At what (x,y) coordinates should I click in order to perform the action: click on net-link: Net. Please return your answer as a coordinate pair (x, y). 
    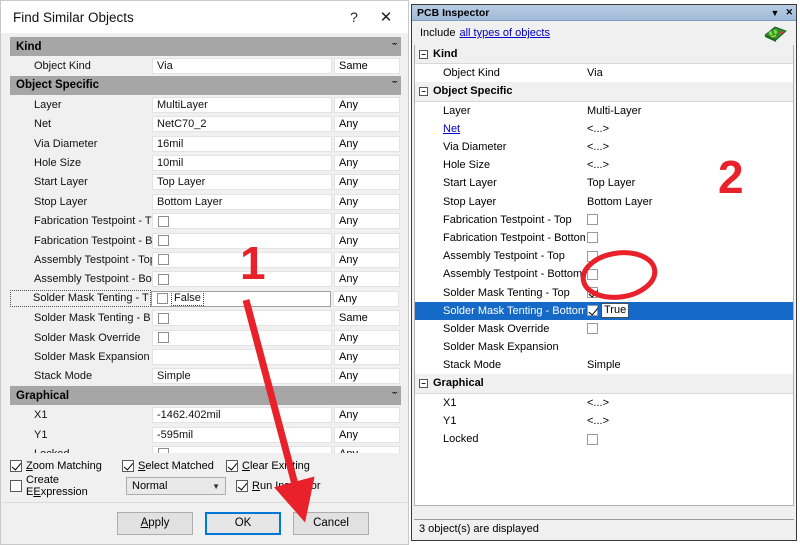
    Looking at the image, I should click on (451, 129).